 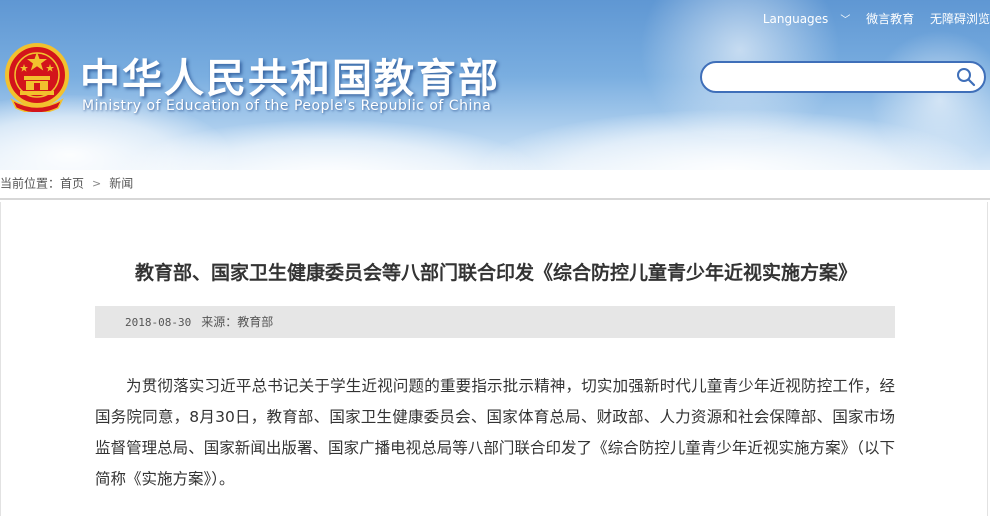 I want to click on breadcrumb-home-link: 首页, so click(x=72, y=184).